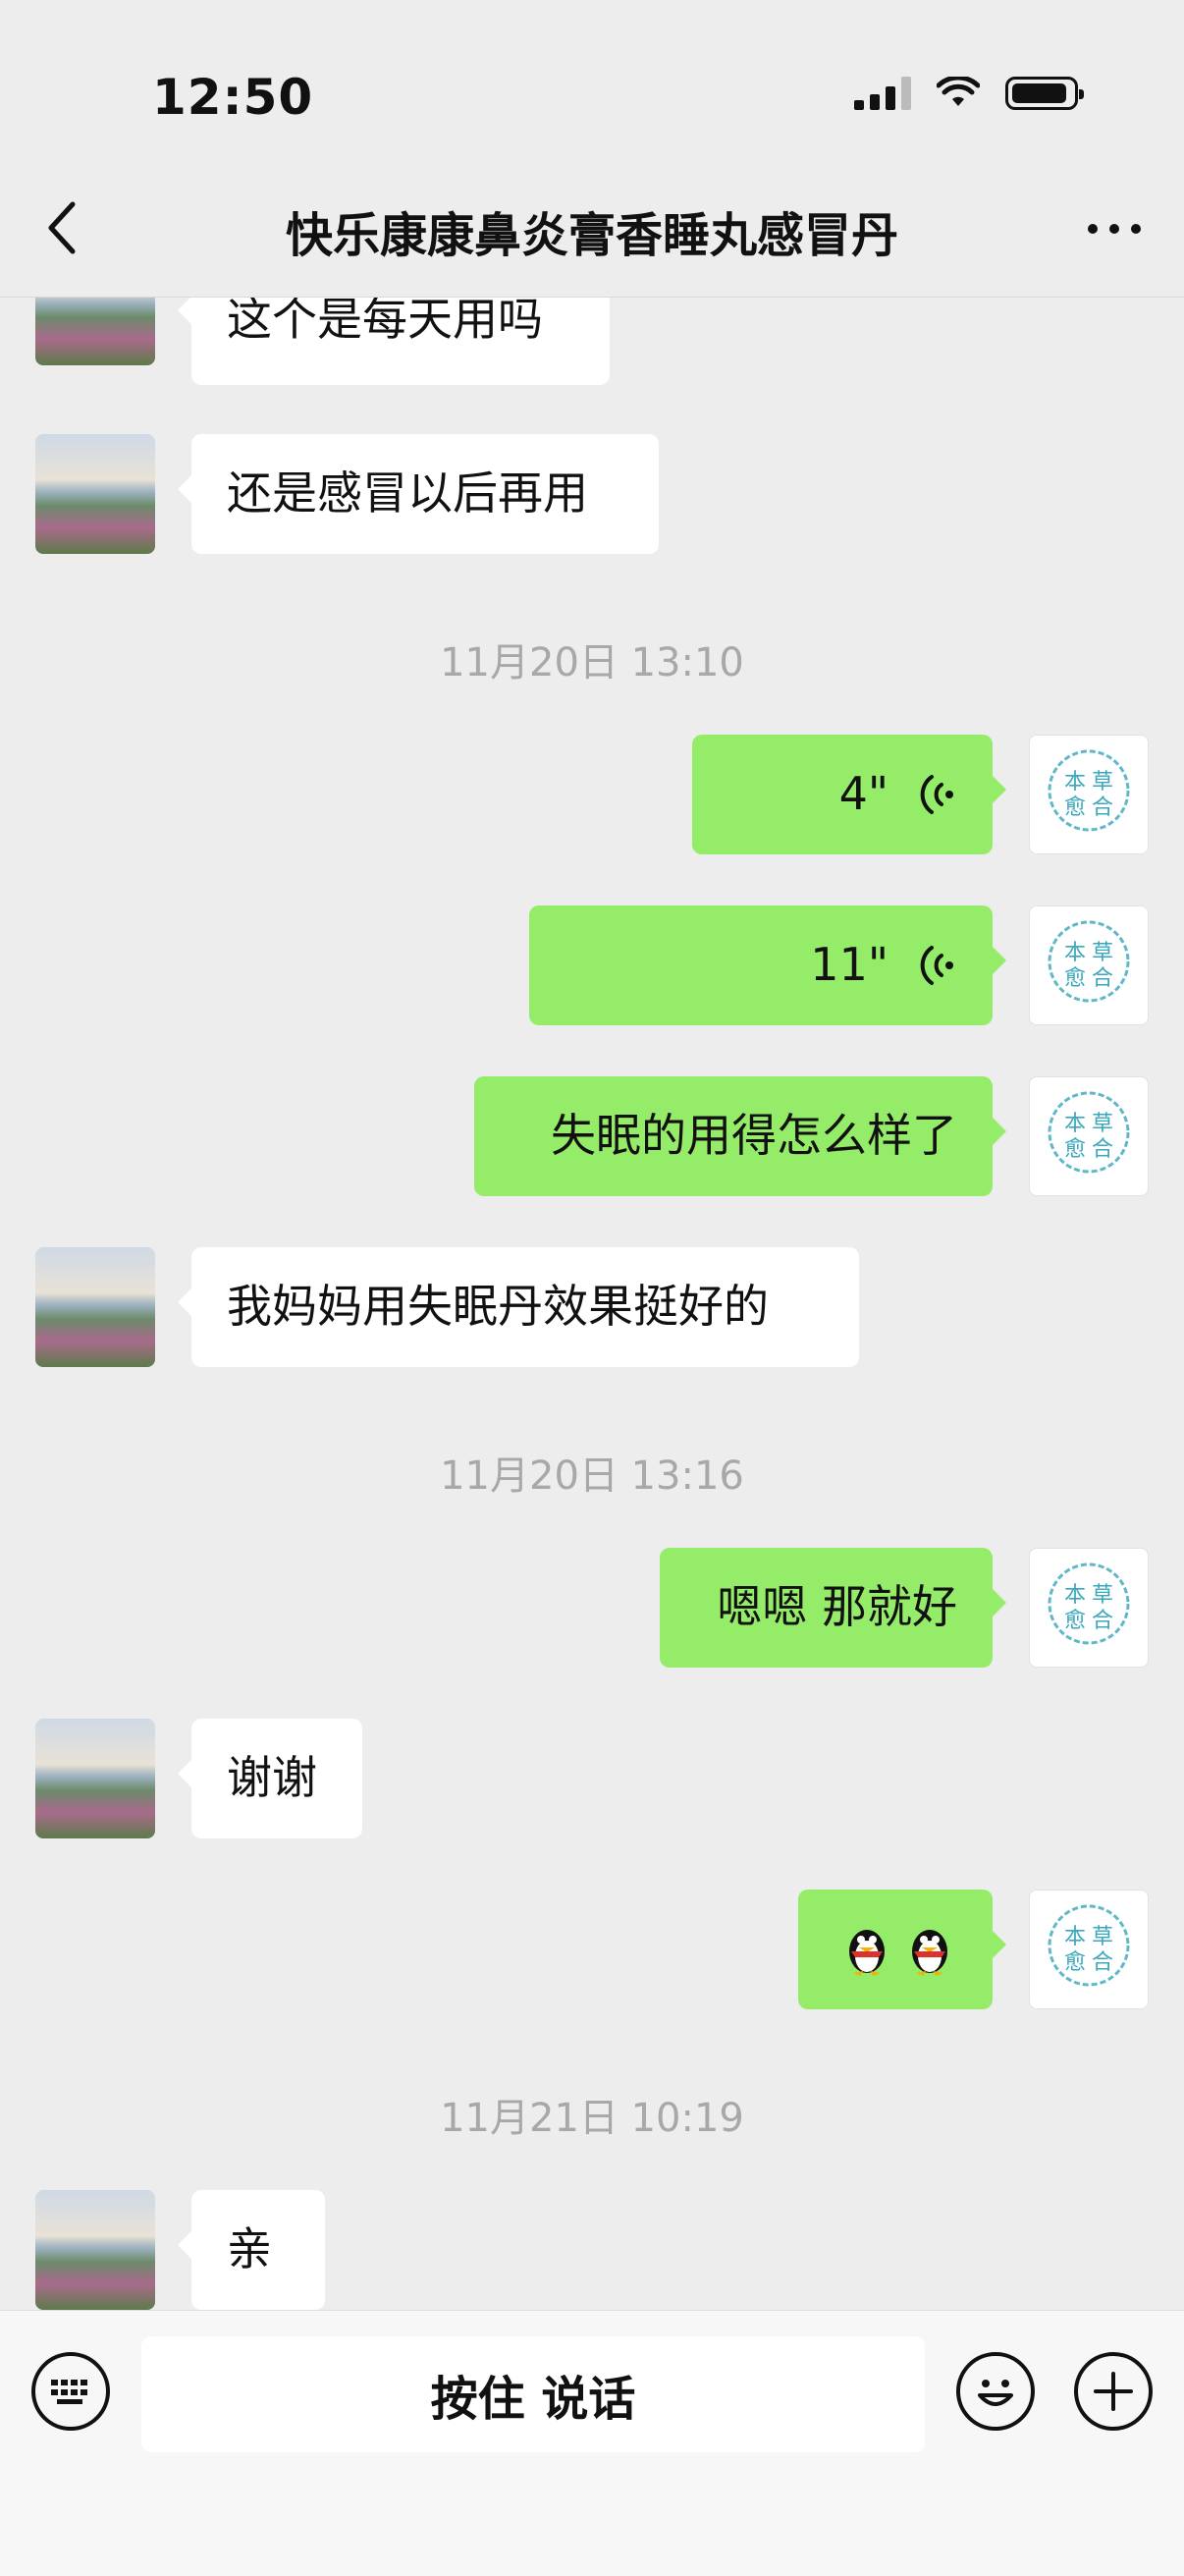 The image size is (1184, 2576). Describe the element at coordinates (591, 236) in the screenshot. I see `chat-title: 快乐康康鼻炎膏香睡丸感冒丹` at that location.